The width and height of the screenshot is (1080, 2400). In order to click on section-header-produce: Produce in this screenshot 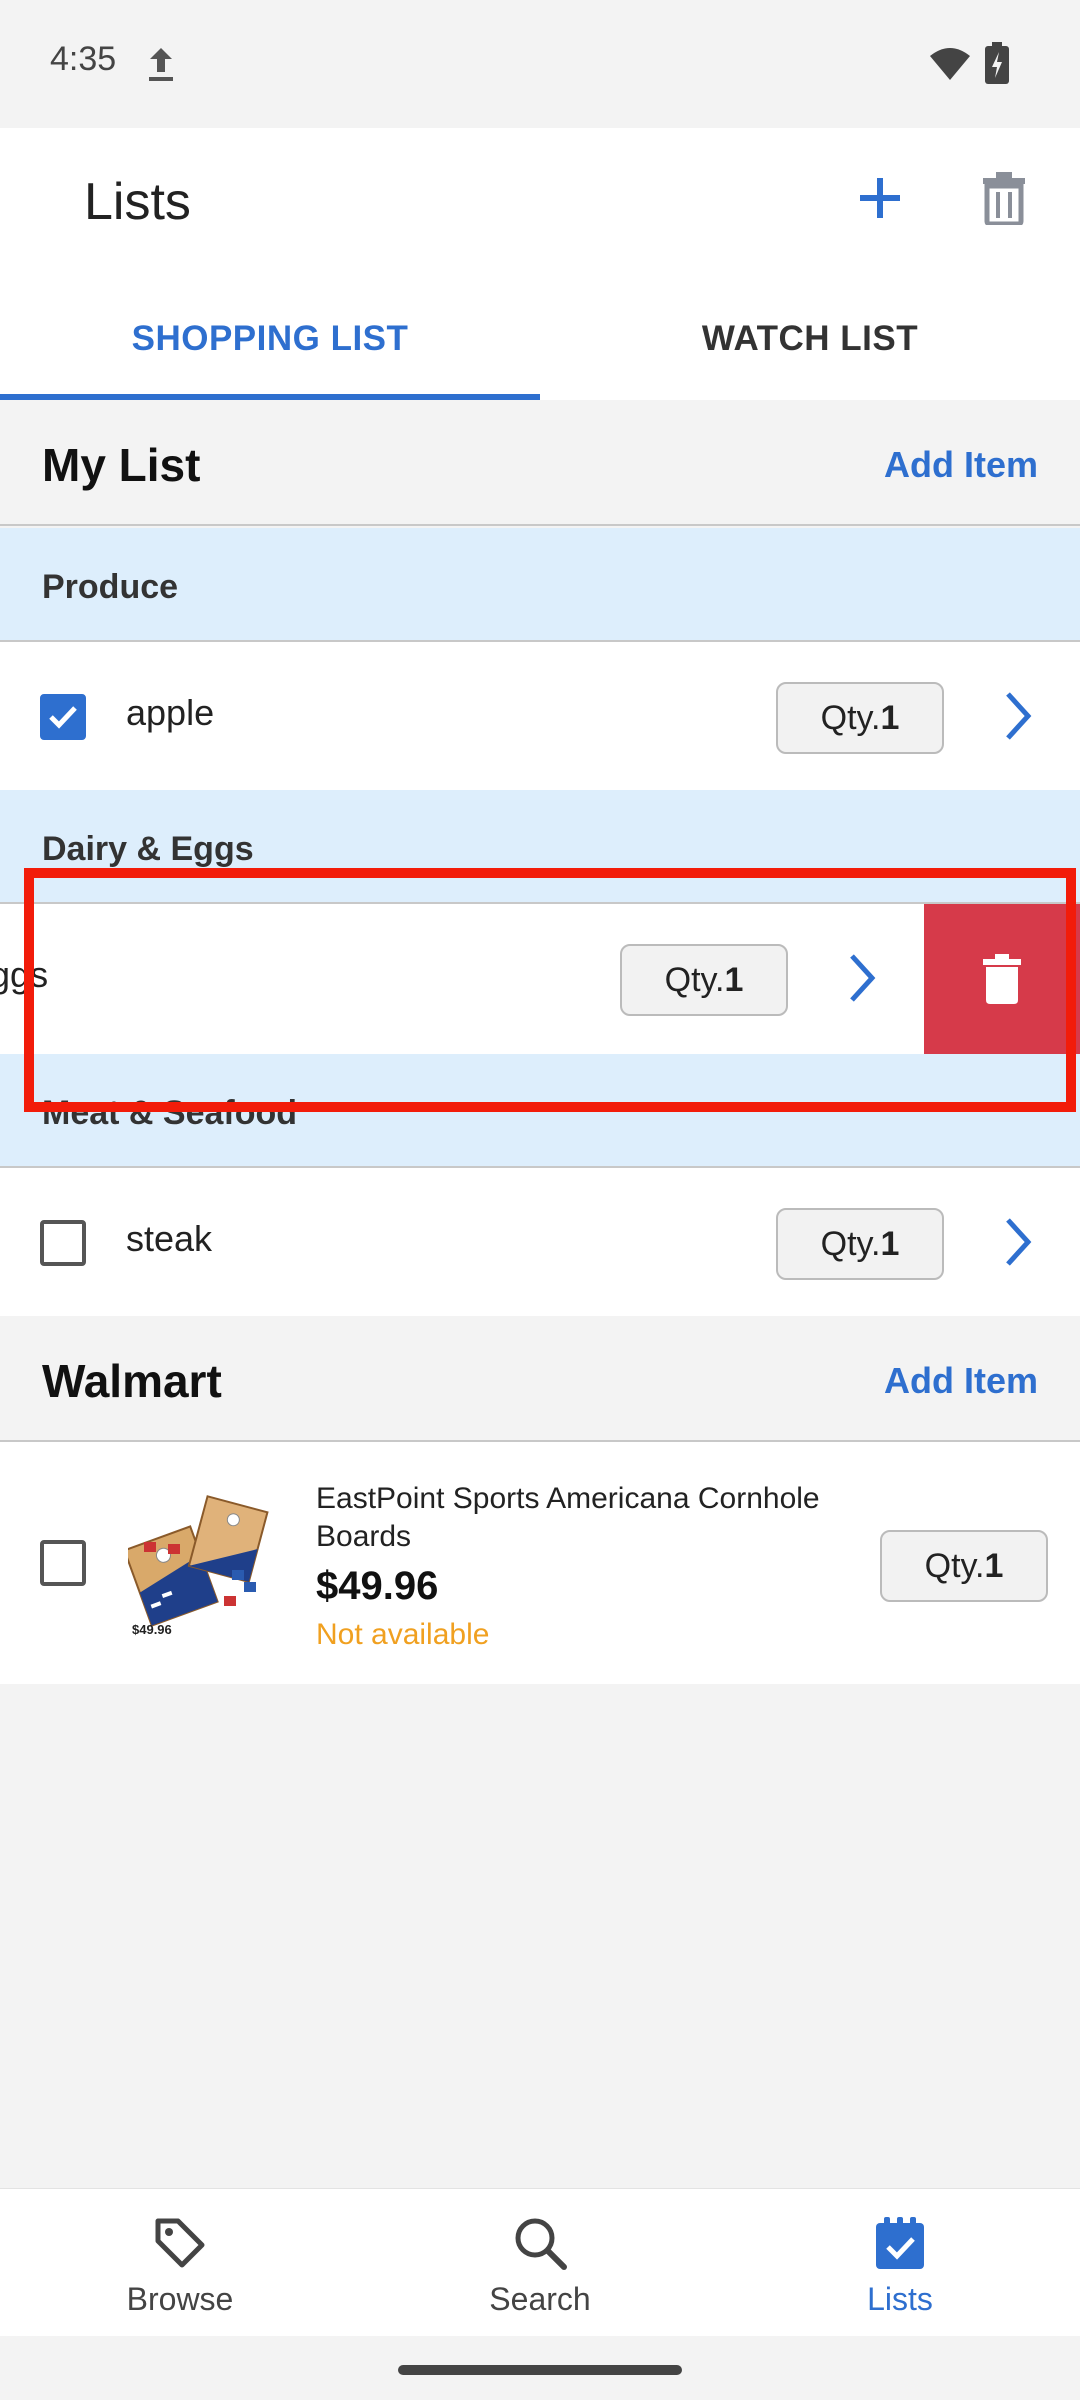, I will do `click(540, 585)`.